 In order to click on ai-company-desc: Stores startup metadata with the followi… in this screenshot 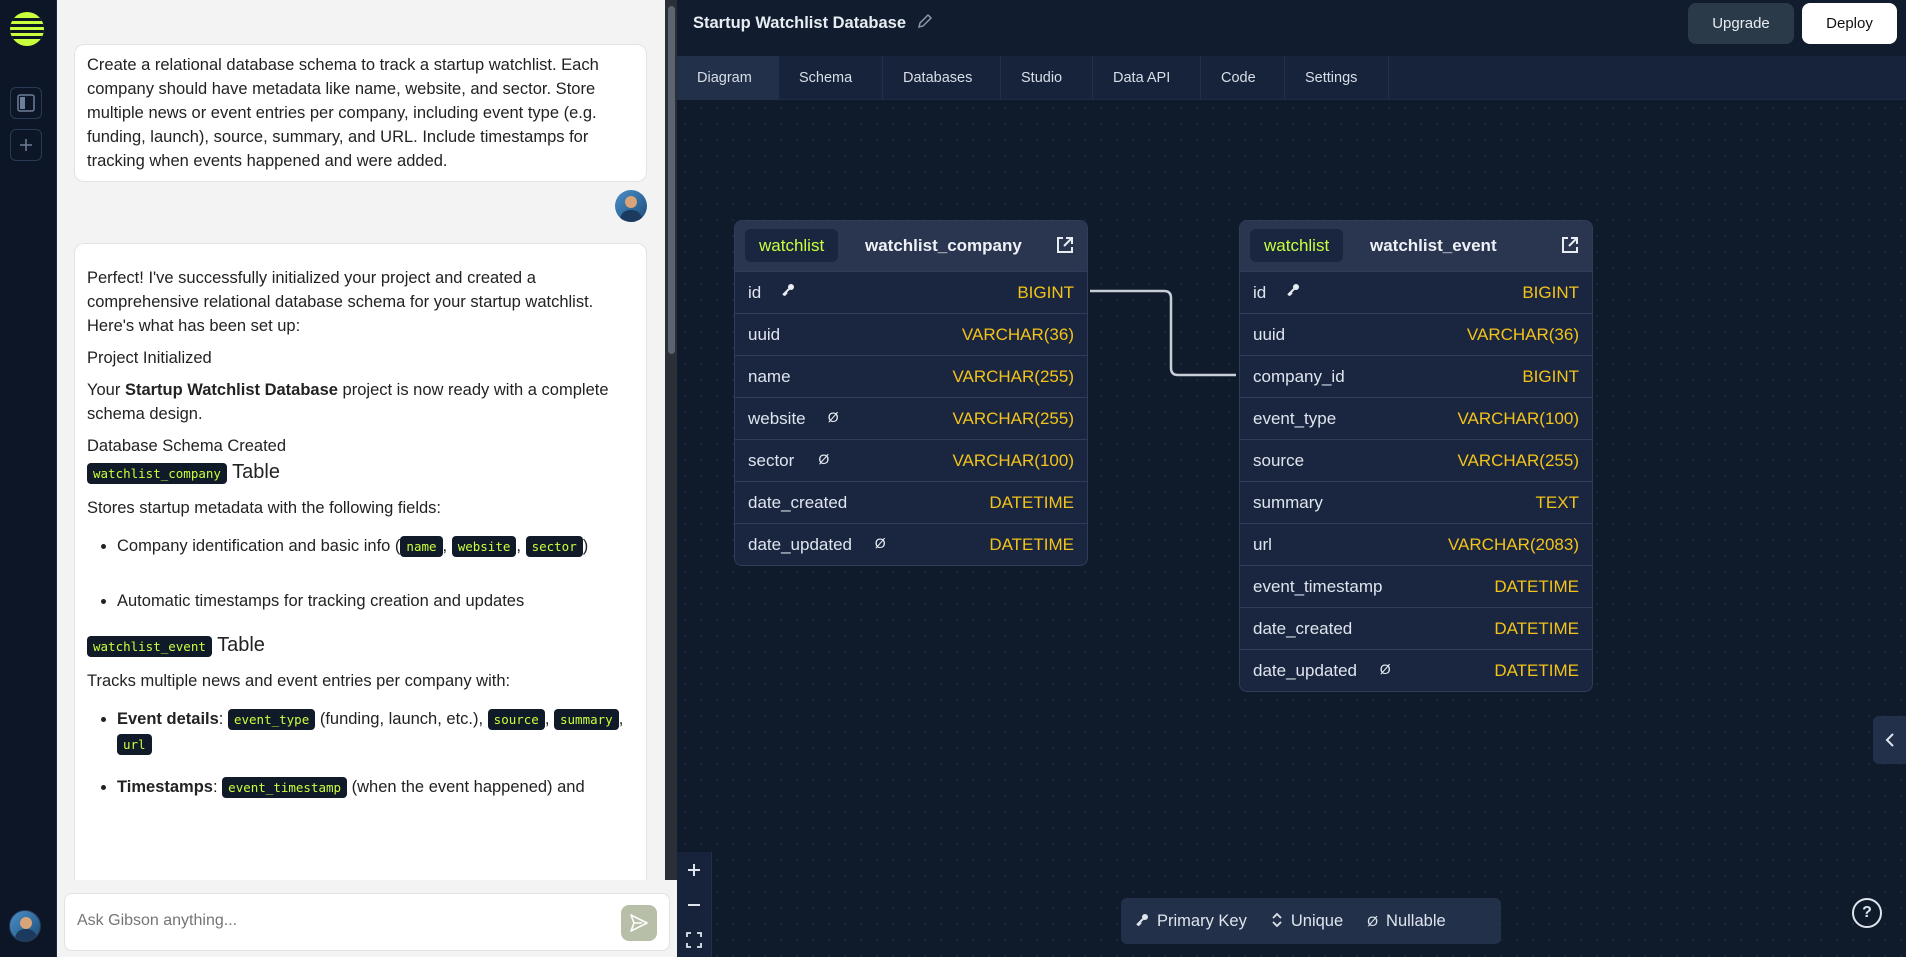, I will do `click(264, 508)`.